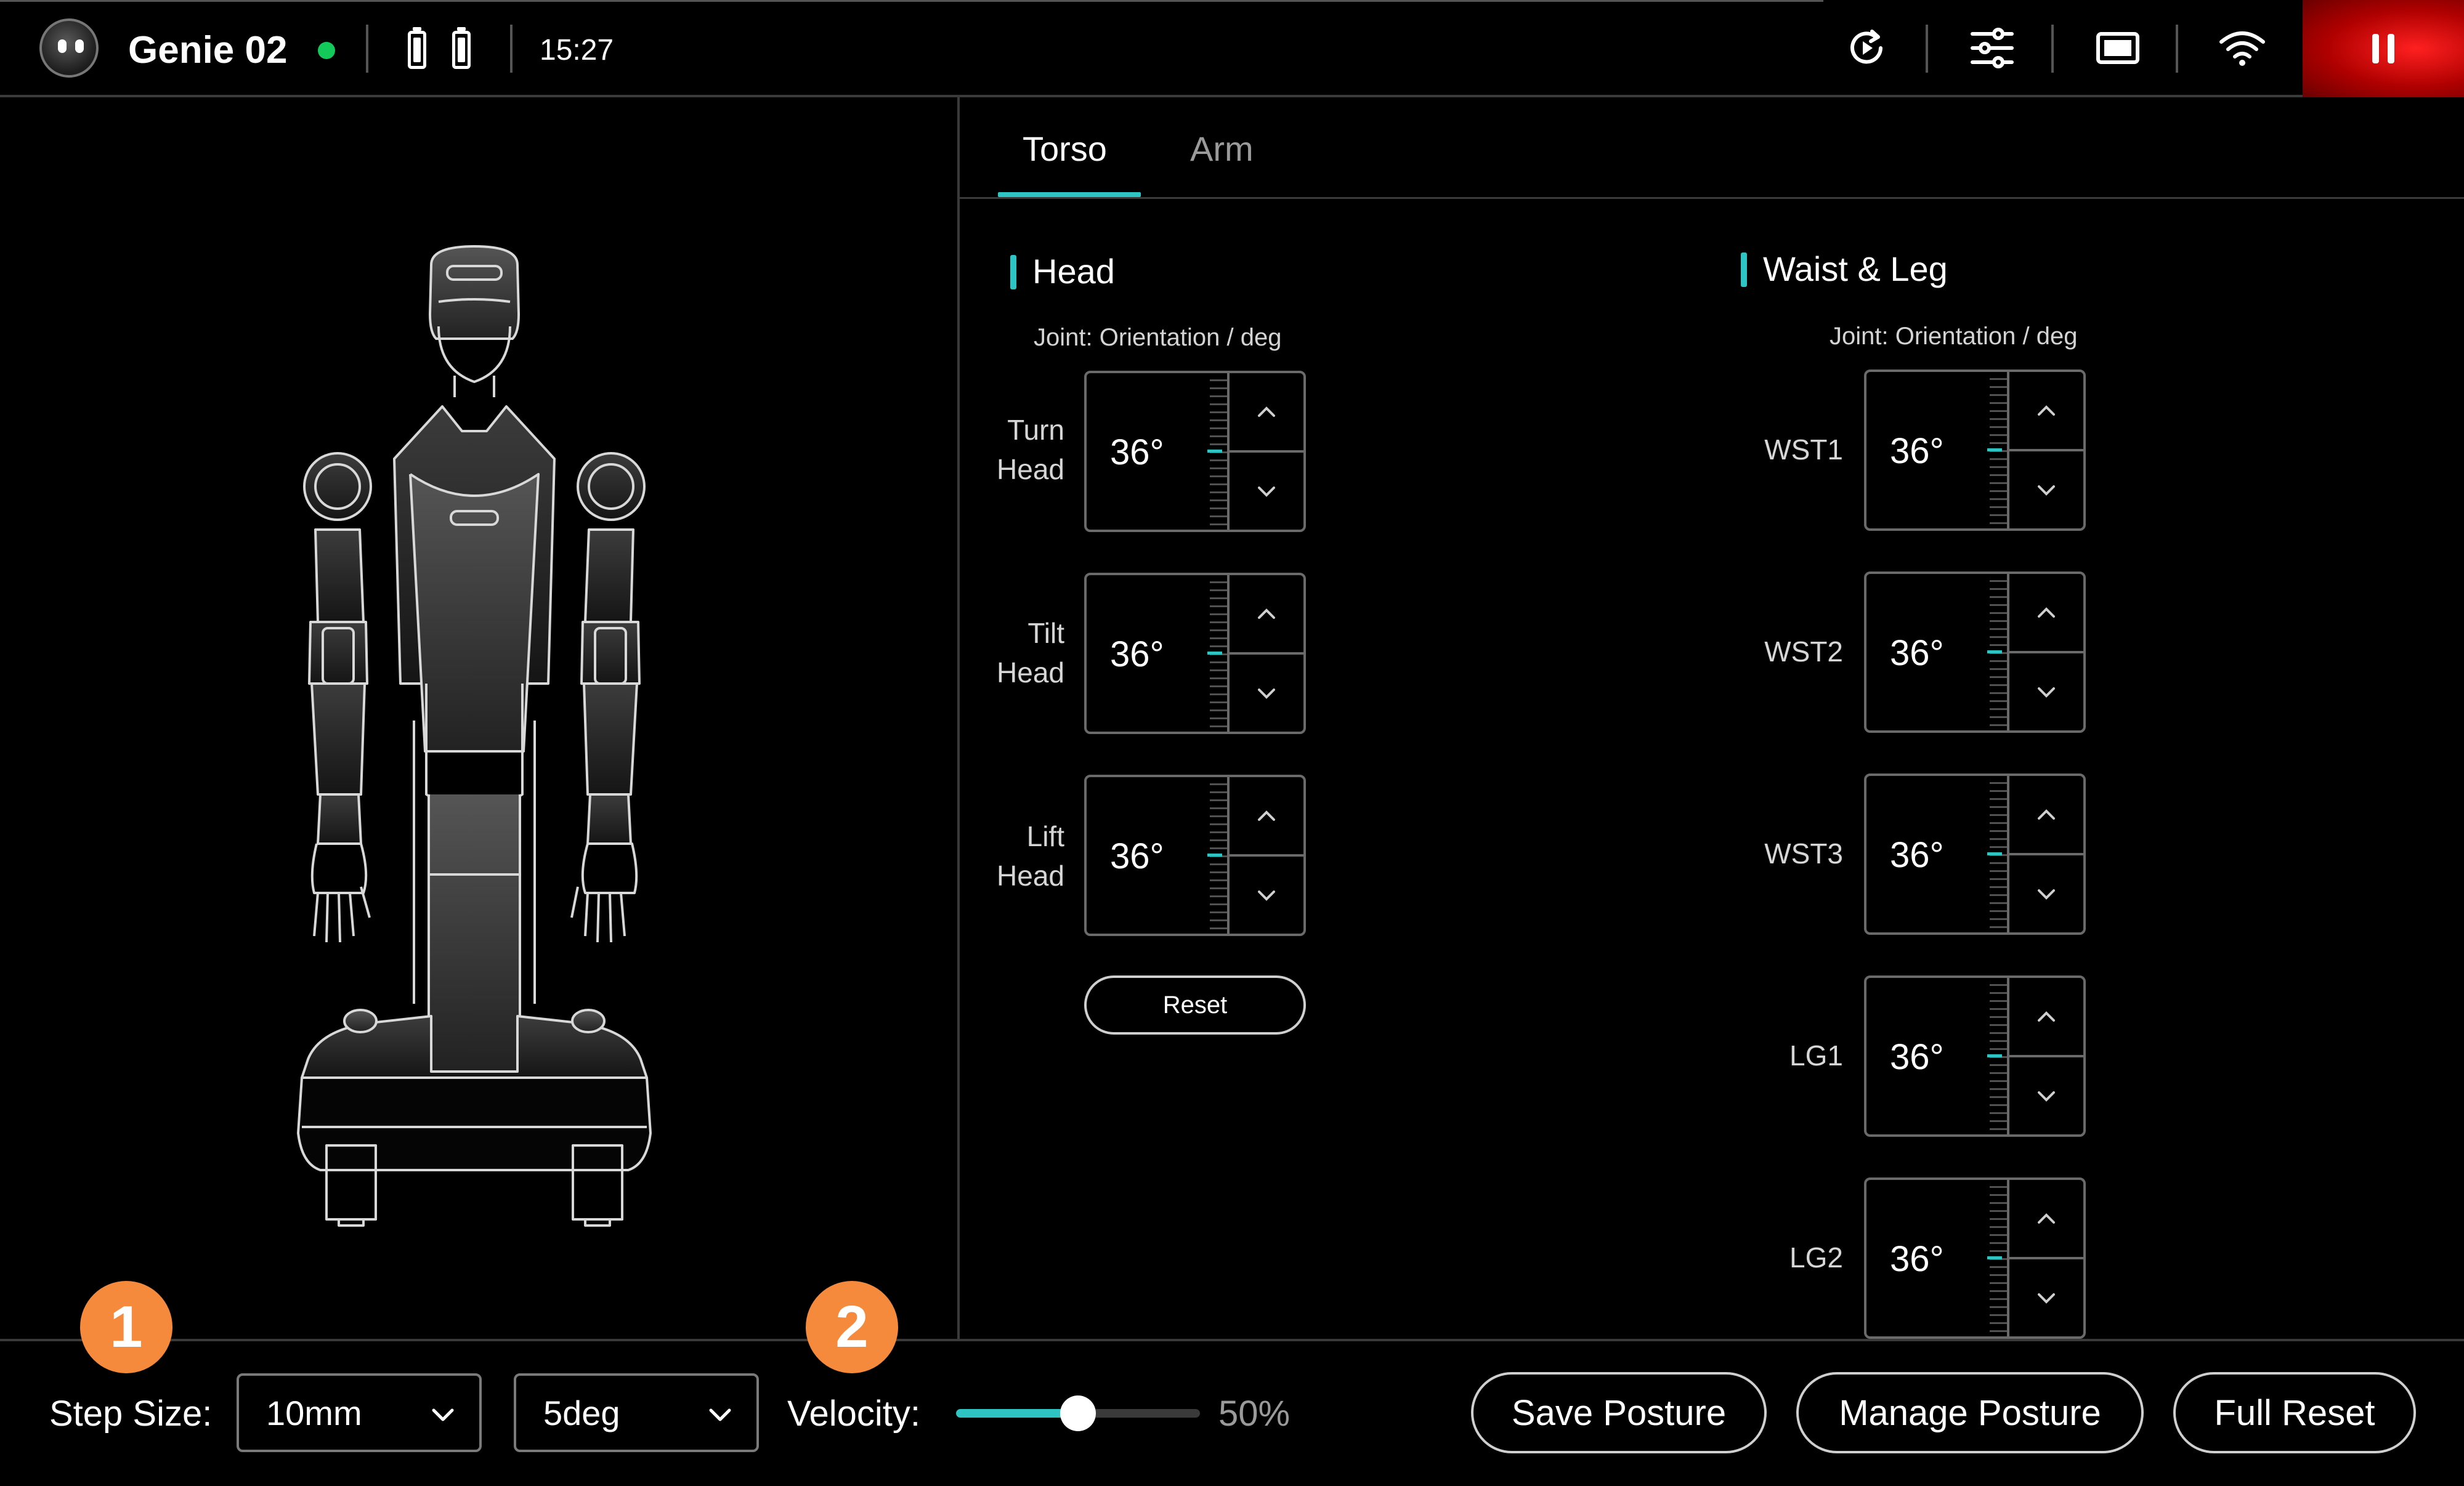 The height and width of the screenshot is (1486, 2464). What do you see at coordinates (1816, 1056) in the screenshot?
I see `joint-label-lg1: LG1` at bounding box center [1816, 1056].